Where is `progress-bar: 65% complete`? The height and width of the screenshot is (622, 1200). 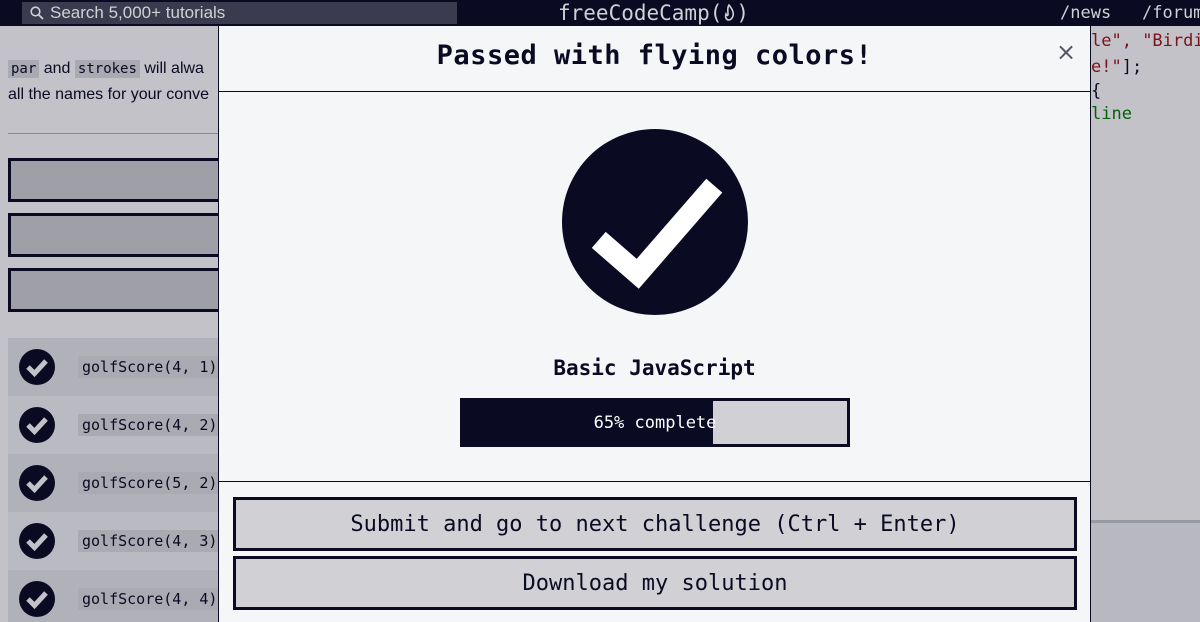
progress-bar: 65% complete is located at coordinates (655, 422).